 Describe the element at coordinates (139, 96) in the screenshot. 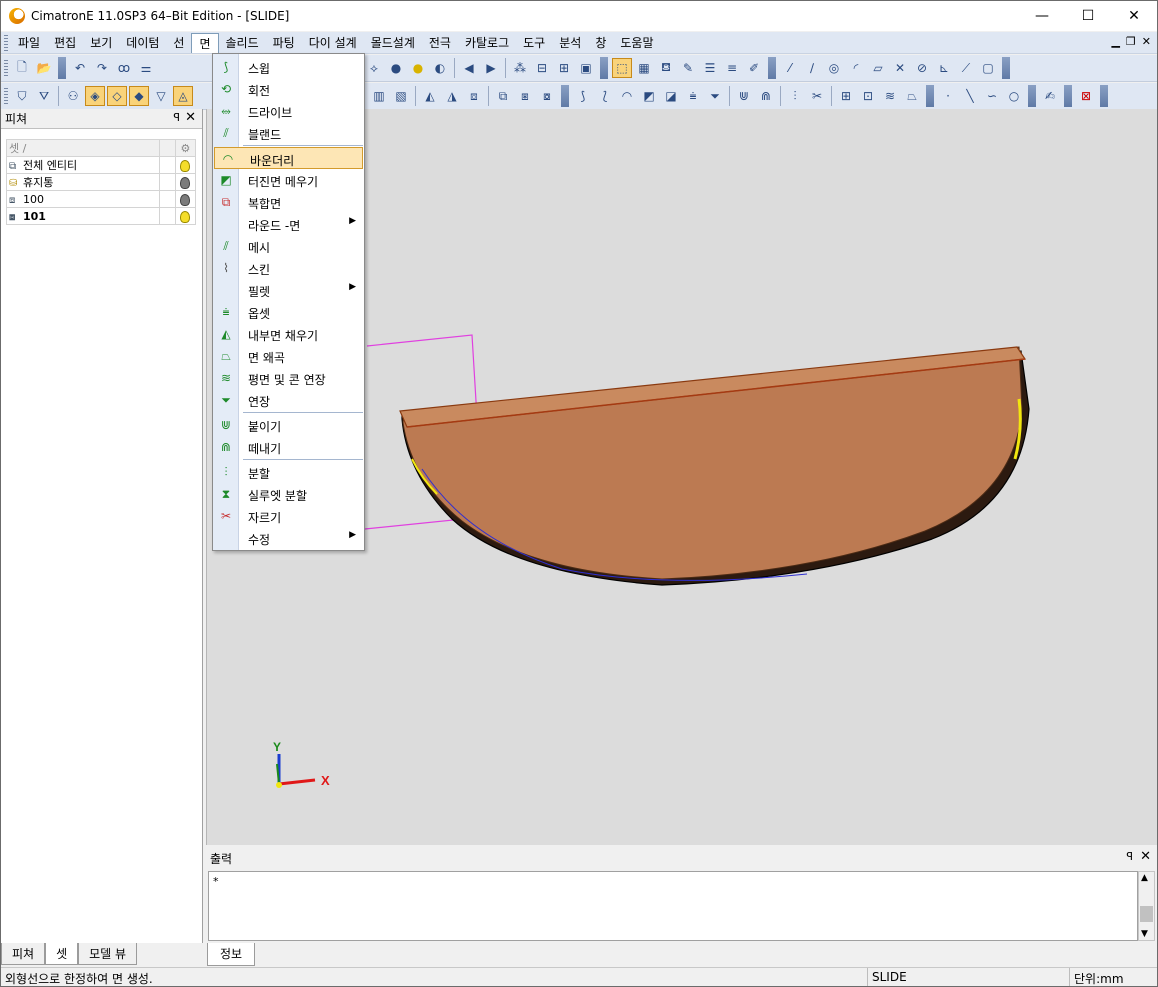

I see `pick-body-icon: ◆` at that location.